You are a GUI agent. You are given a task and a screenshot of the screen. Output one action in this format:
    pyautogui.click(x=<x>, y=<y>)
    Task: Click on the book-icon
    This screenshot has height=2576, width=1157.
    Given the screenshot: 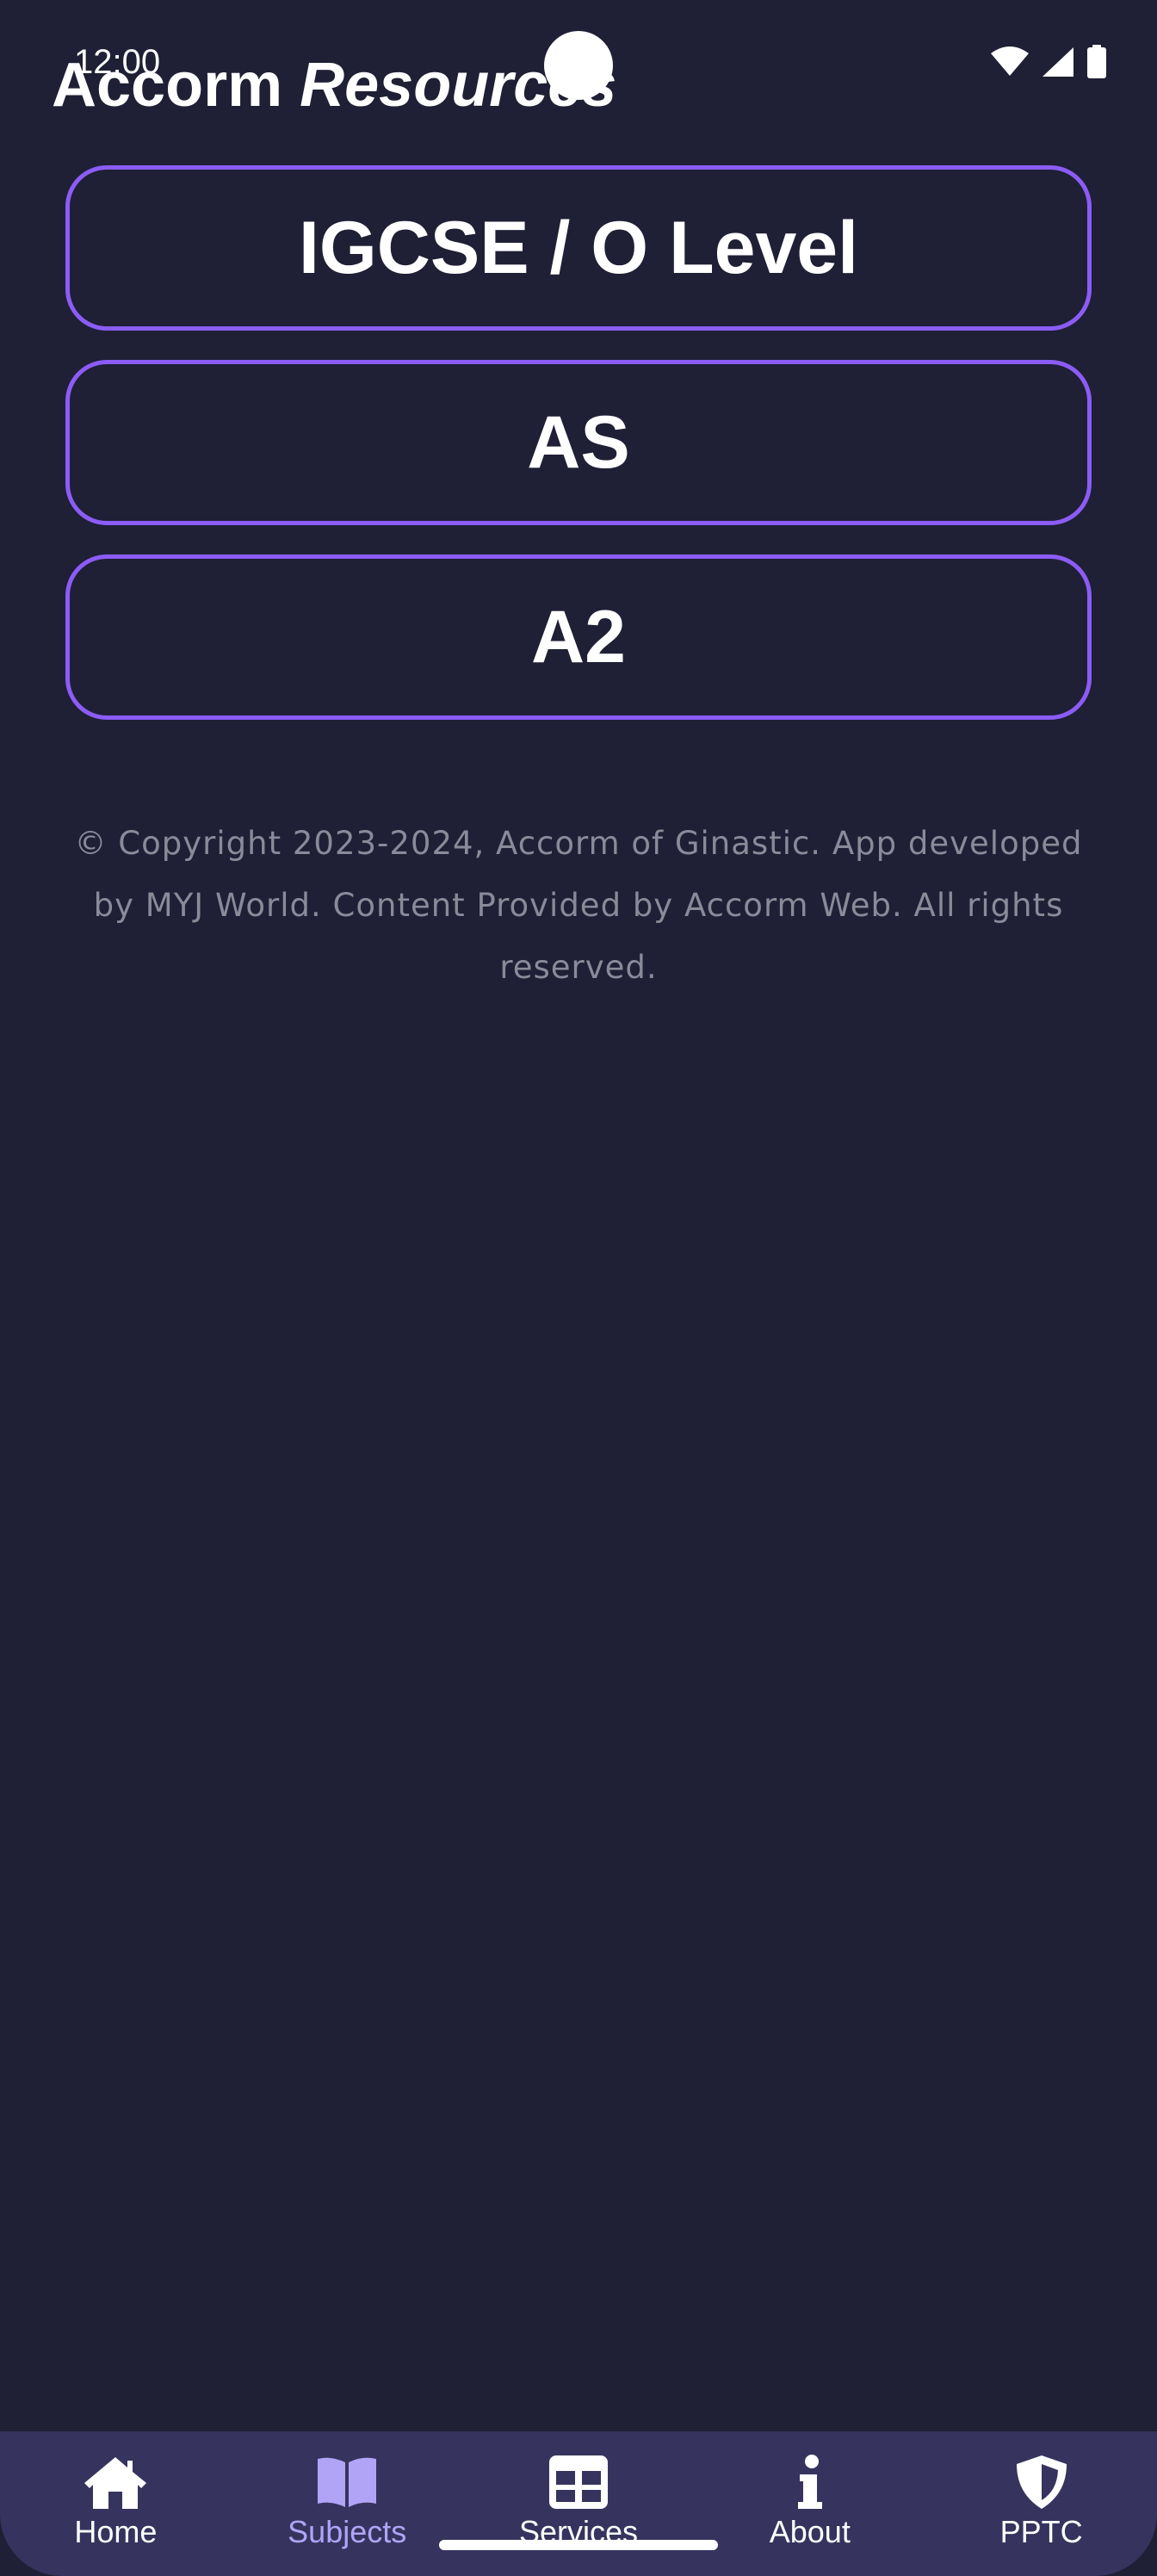 What is the action you would take?
    pyautogui.click(x=348, y=2482)
    